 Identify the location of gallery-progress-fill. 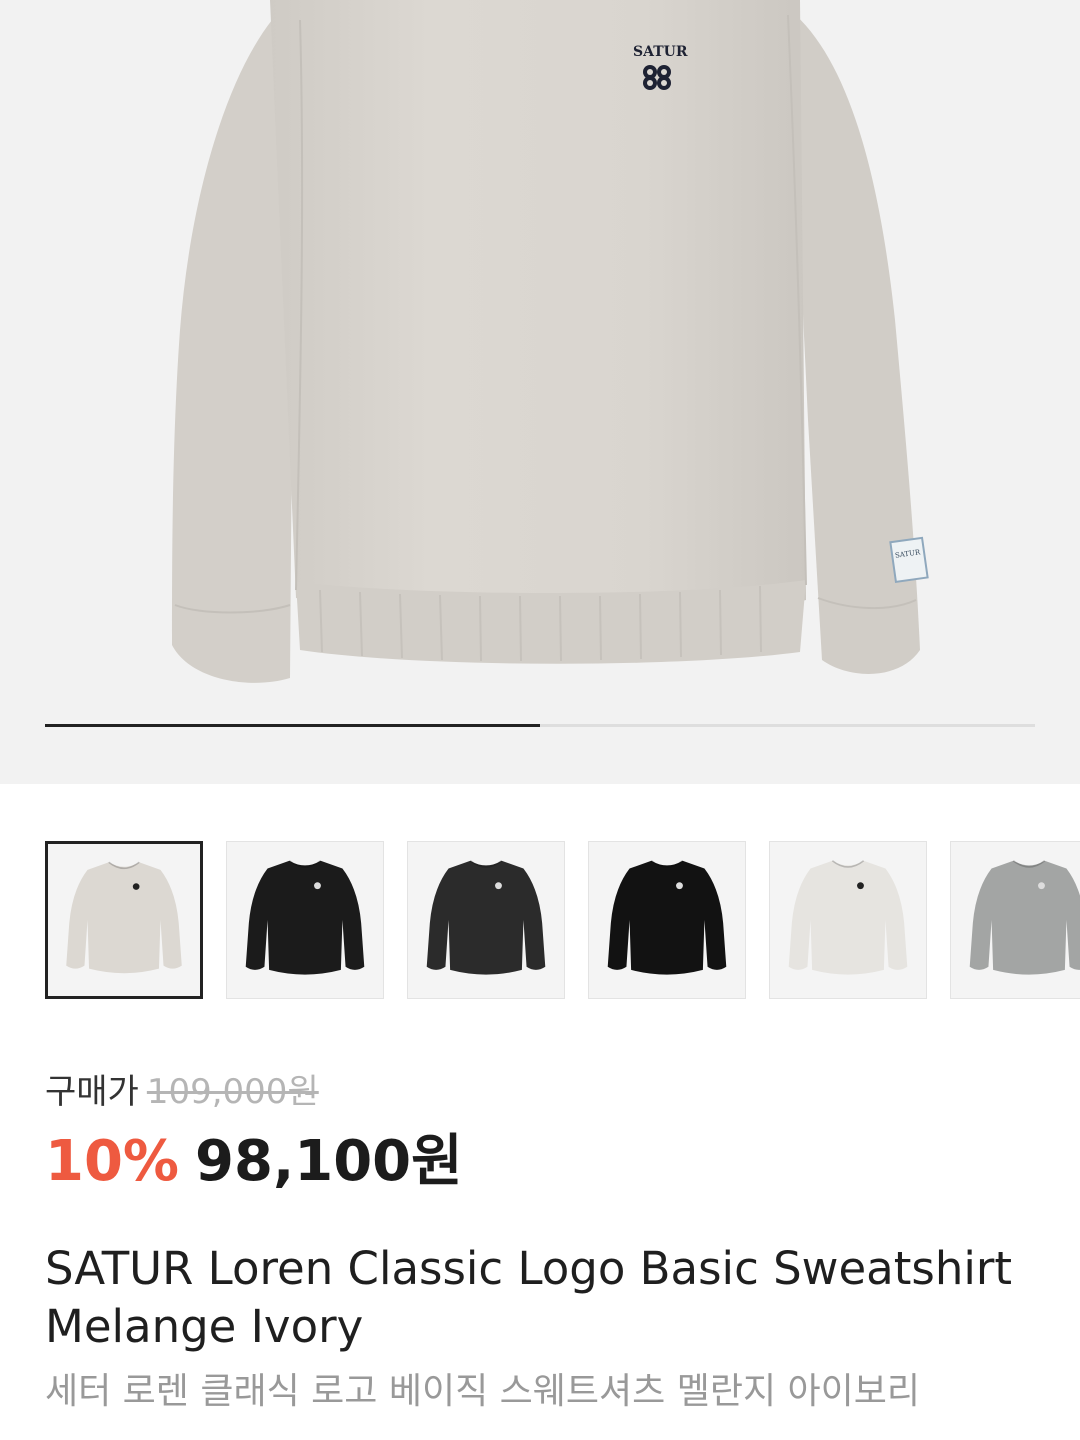
(292, 725).